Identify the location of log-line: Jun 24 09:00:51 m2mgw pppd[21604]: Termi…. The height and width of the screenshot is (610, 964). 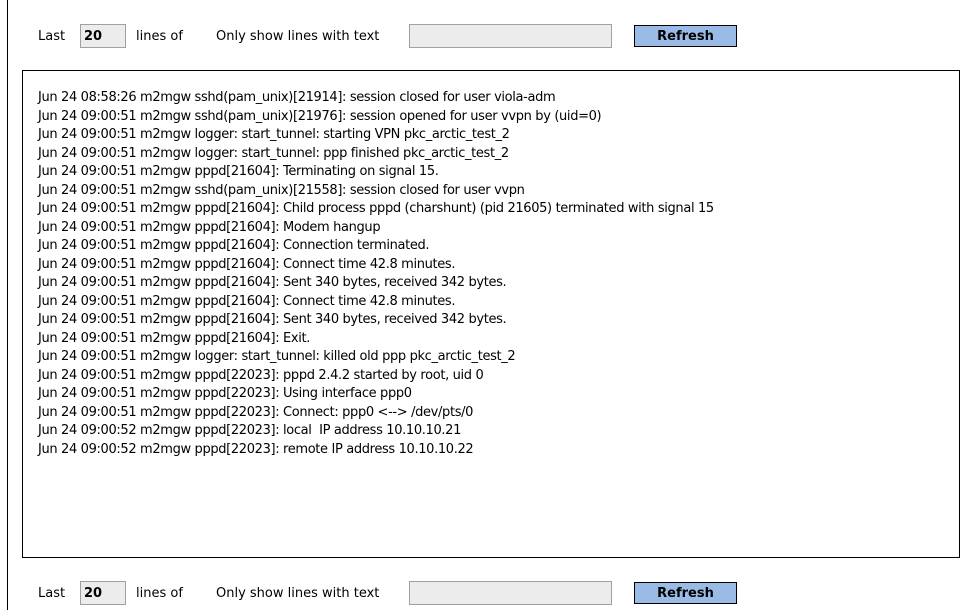
(238, 171).